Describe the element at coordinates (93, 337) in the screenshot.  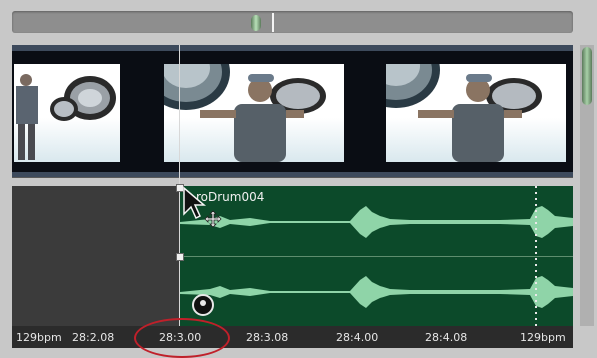
I see `ruler-tick: 28:2.08` at that location.